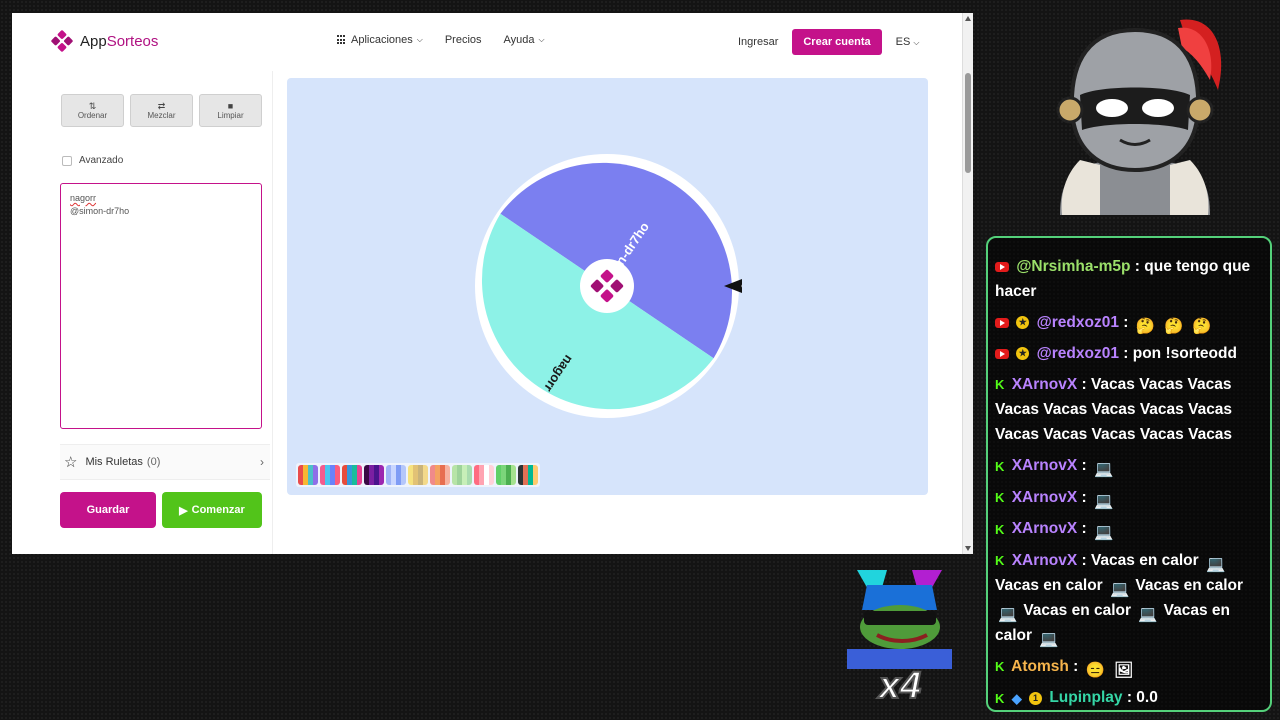 This screenshot has height=720, width=1280. I want to click on tier-badge-icon: 1, so click(1036, 698).